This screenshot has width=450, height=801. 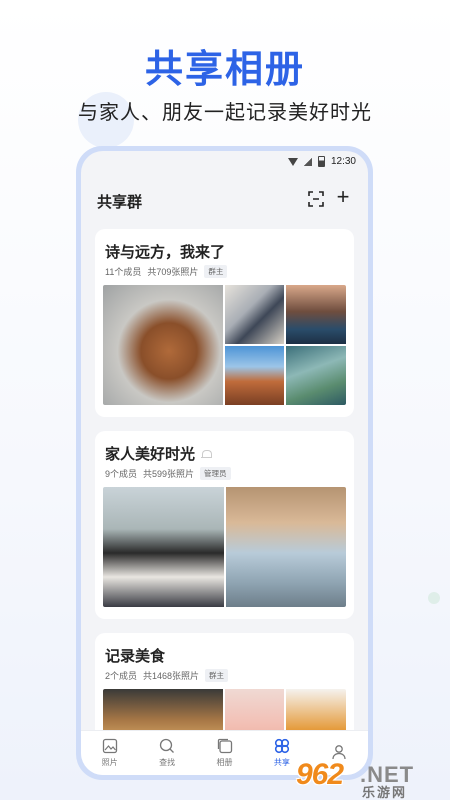 I want to click on tab-photos: 照片, so click(x=109, y=753).